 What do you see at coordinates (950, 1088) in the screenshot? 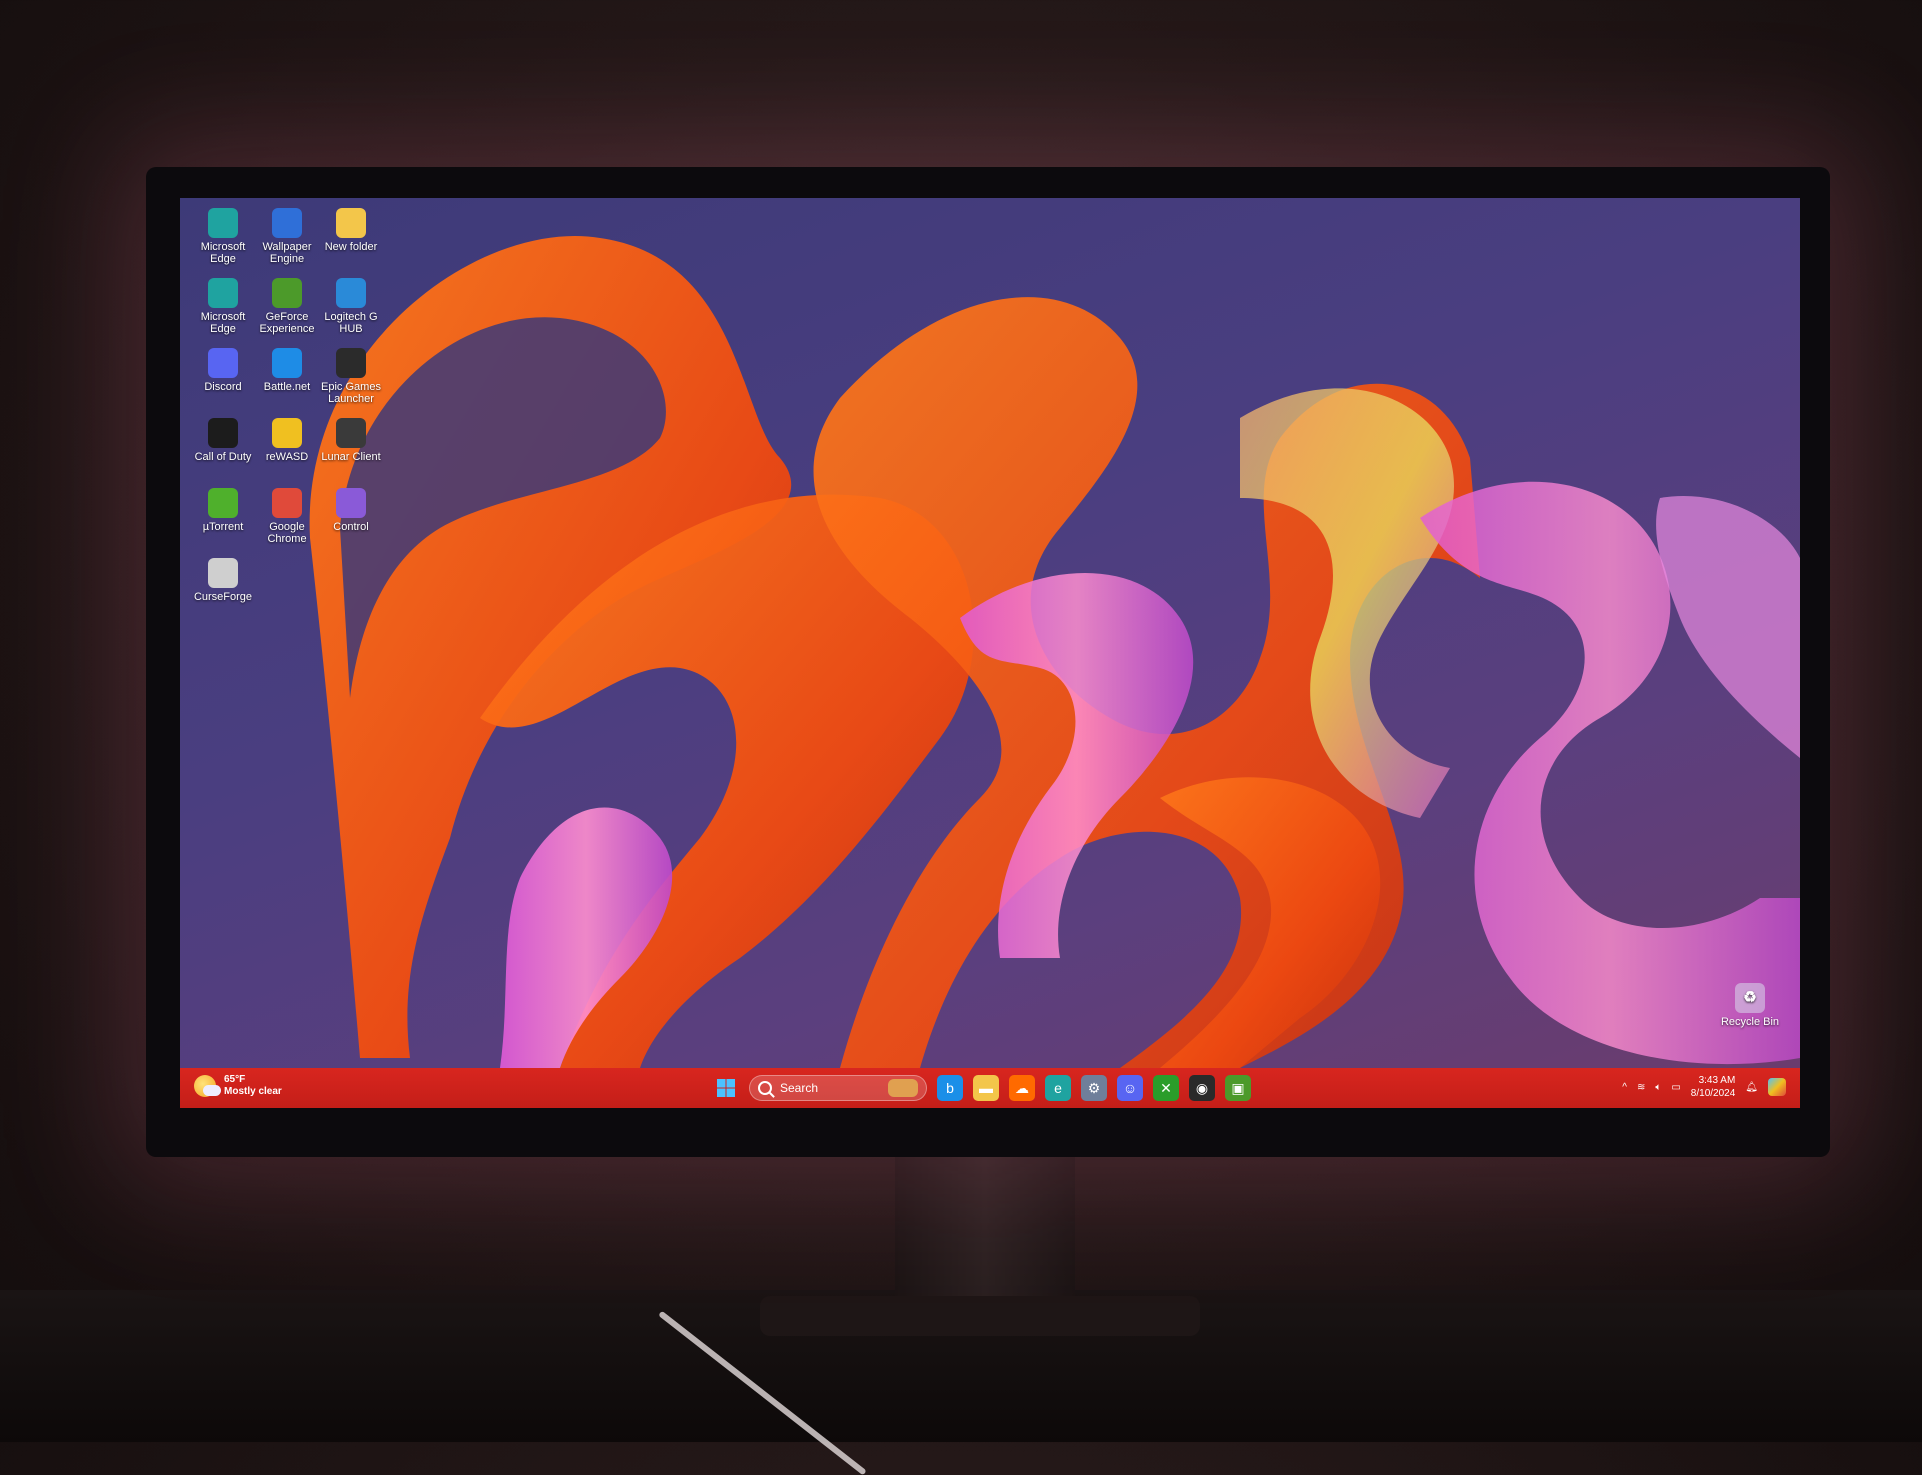
I see `bing-icon: b` at bounding box center [950, 1088].